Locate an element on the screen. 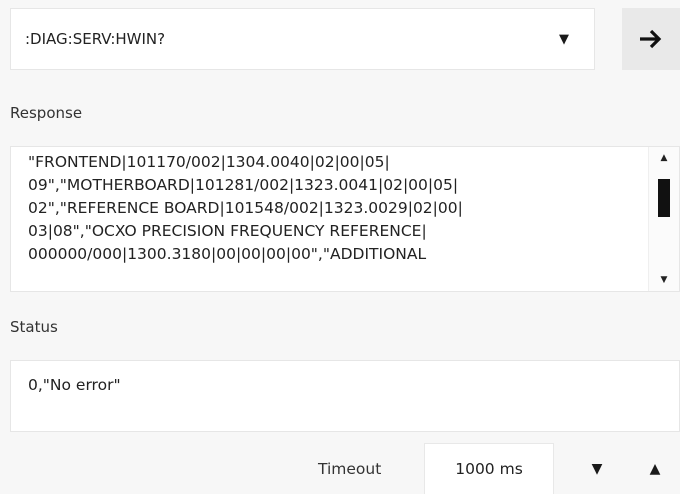  timeout-increase-button: ▲ is located at coordinates (655, 468).